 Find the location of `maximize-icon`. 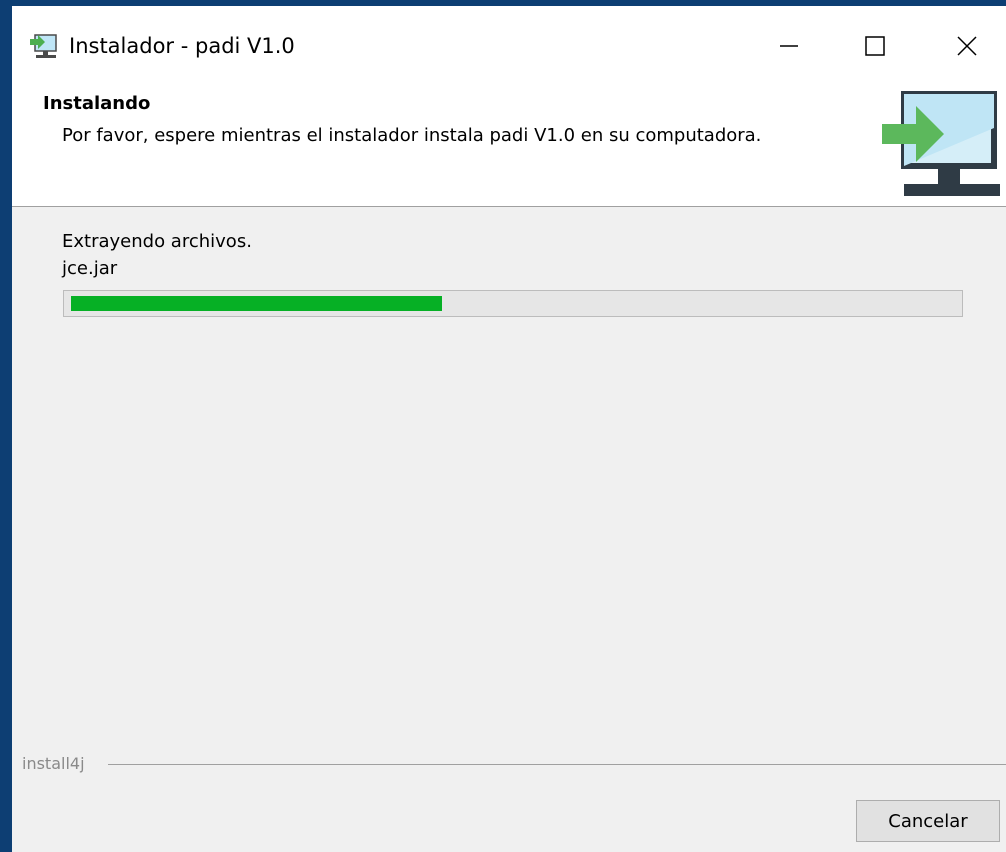

maximize-icon is located at coordinates (875, 46).